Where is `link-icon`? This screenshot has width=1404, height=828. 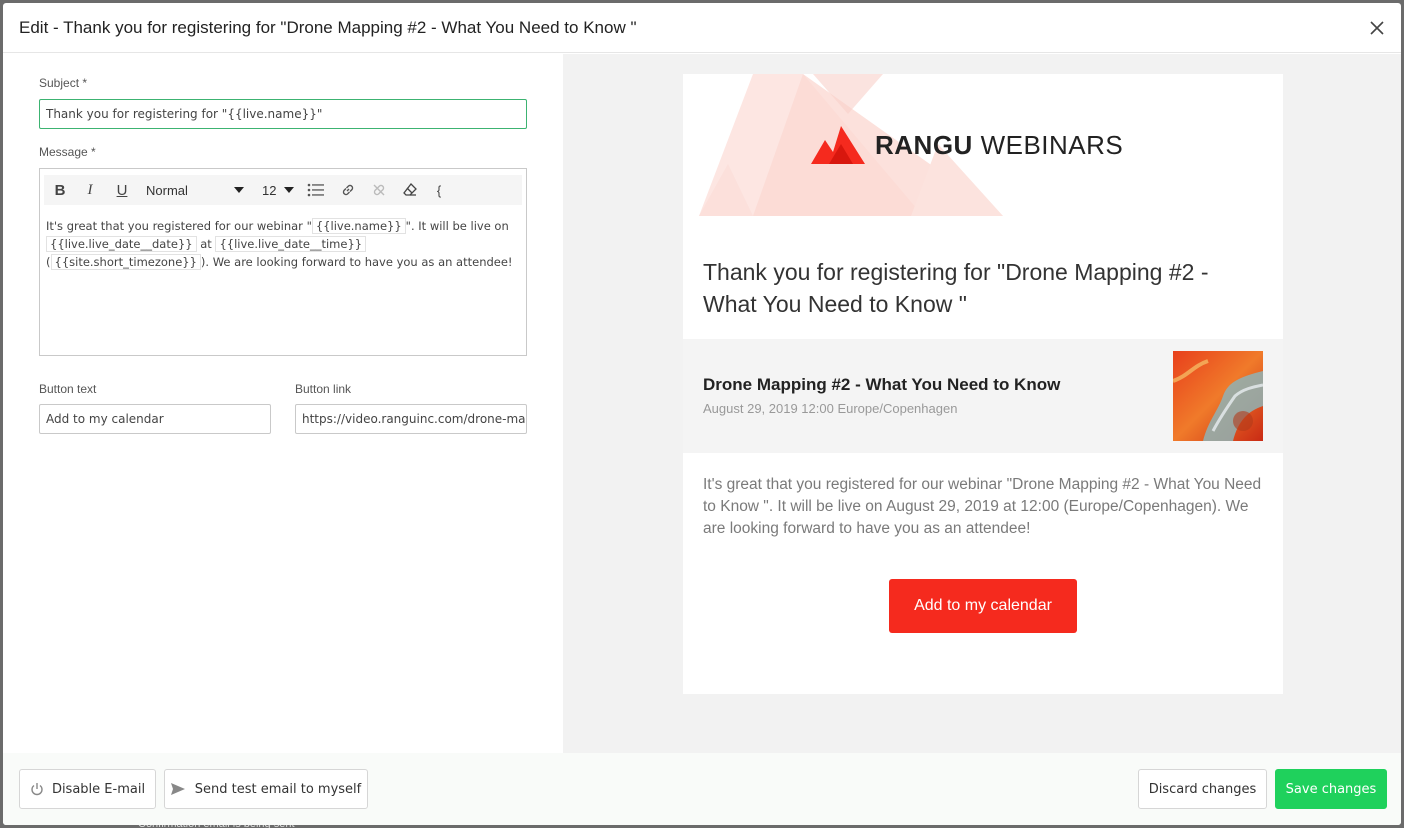 link-icon is located at coordinates (348, 190).